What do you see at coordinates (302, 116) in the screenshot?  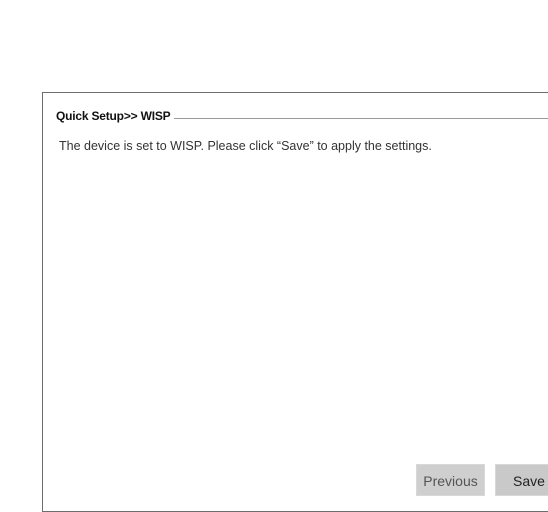 I see `panel-header: Quick Setup>> WISP` at bounding box center [302, 116].